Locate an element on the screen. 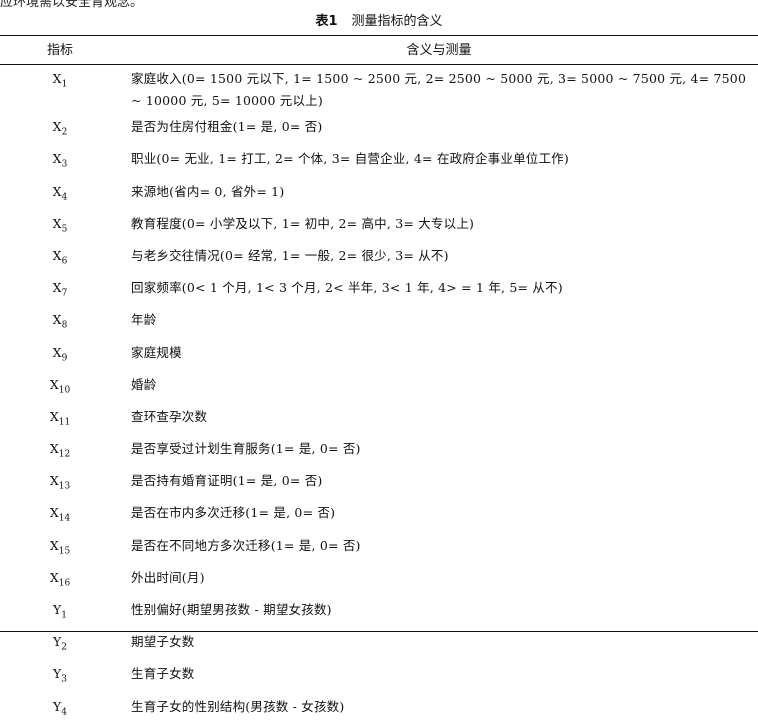 The image size is (758, 728). indicator-subscript: 3 is located at coordinates (64, 164).